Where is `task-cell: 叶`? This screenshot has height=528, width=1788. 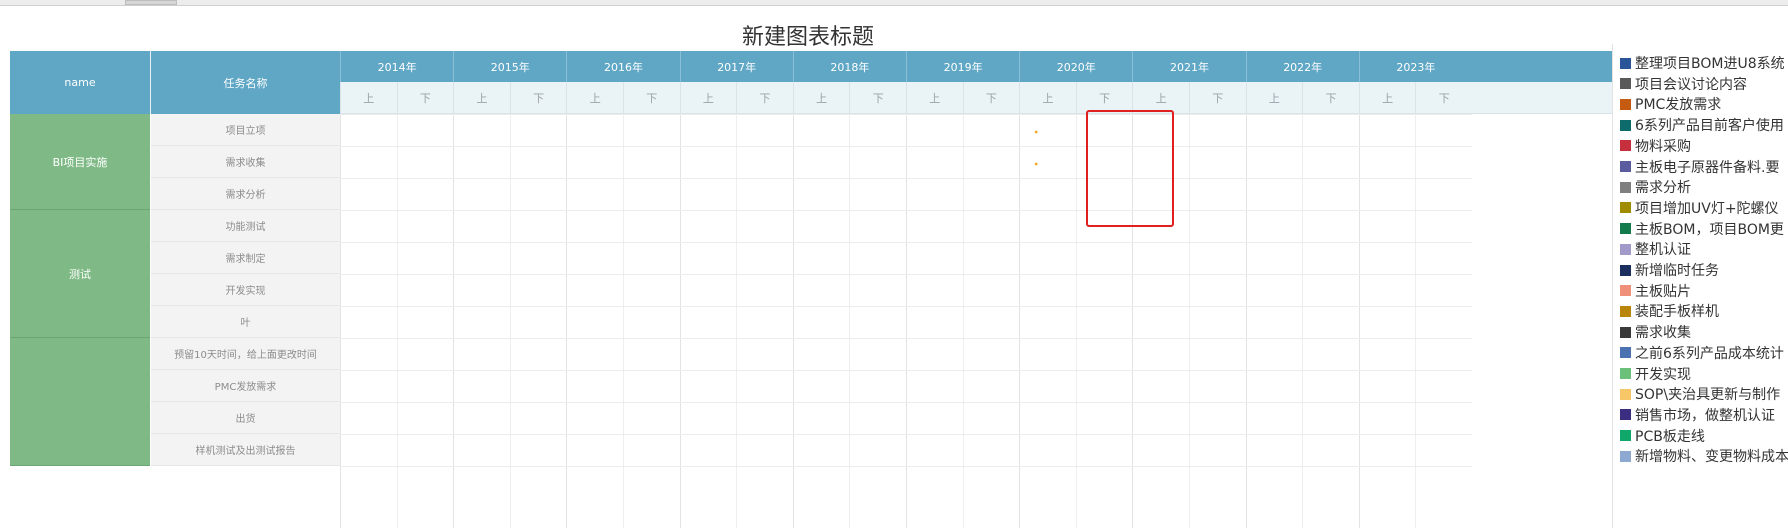 task-cell: 叶 is located at coordinates (245, 322).